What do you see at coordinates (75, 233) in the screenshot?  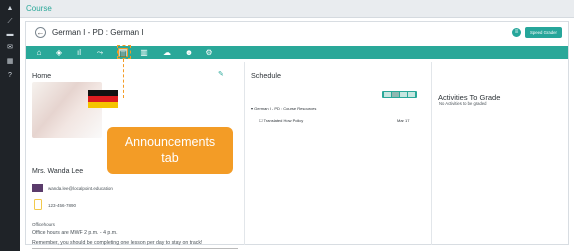 I see `office-hours-text: Office hours are MWF 2 p.m. - 4 p.m.` at bounding box center [75, 233].